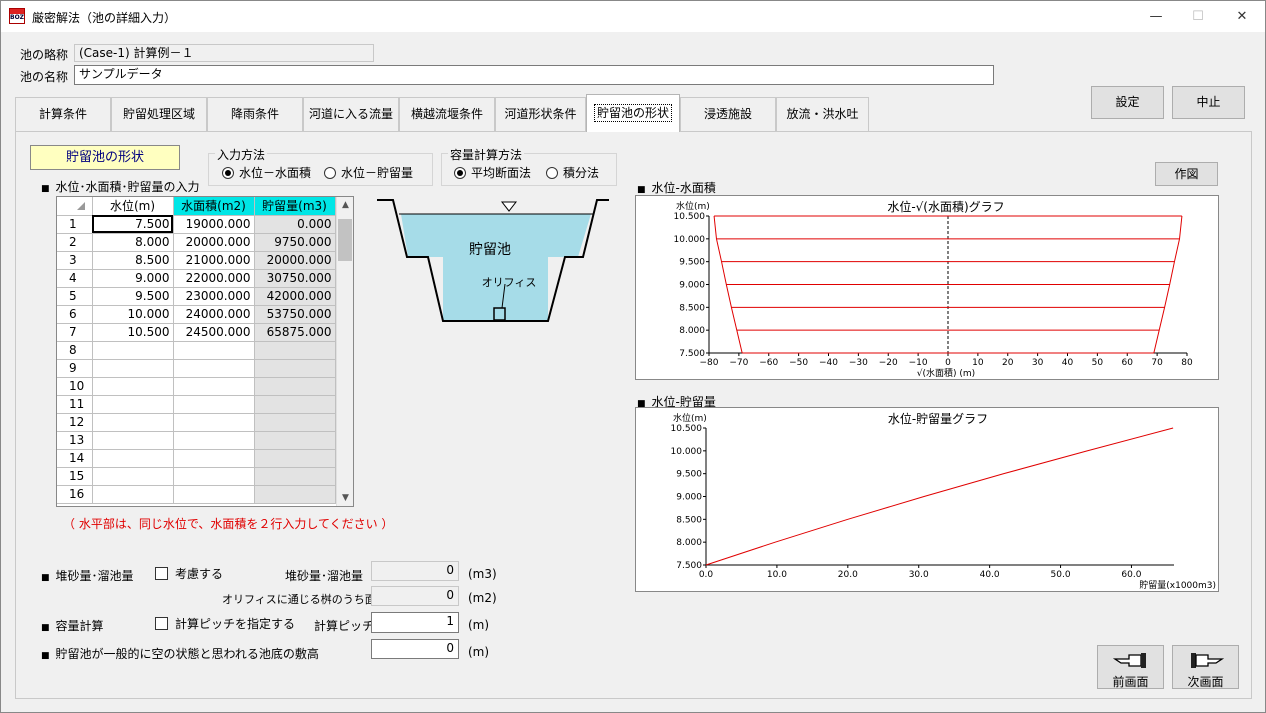 This screenshot has width=1266, height=713. I want to click on table-row: 10, so click(196, 386).